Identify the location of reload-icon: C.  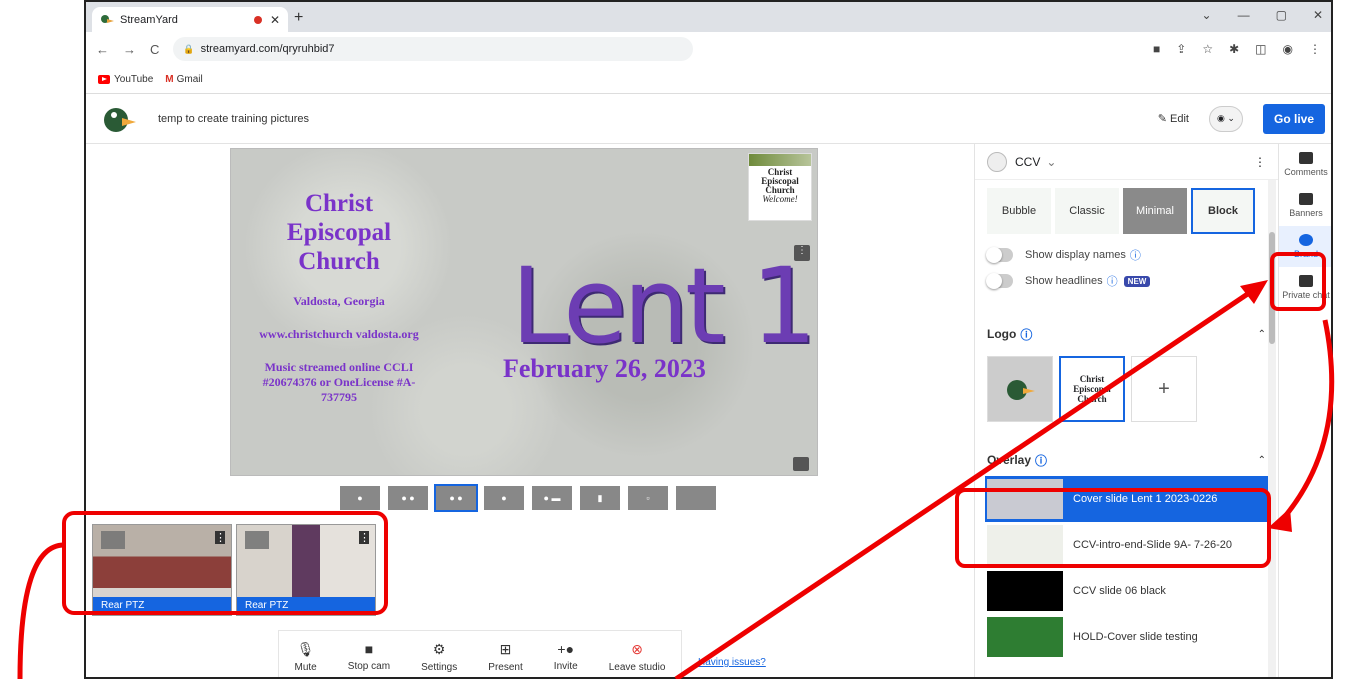
(154, 49).